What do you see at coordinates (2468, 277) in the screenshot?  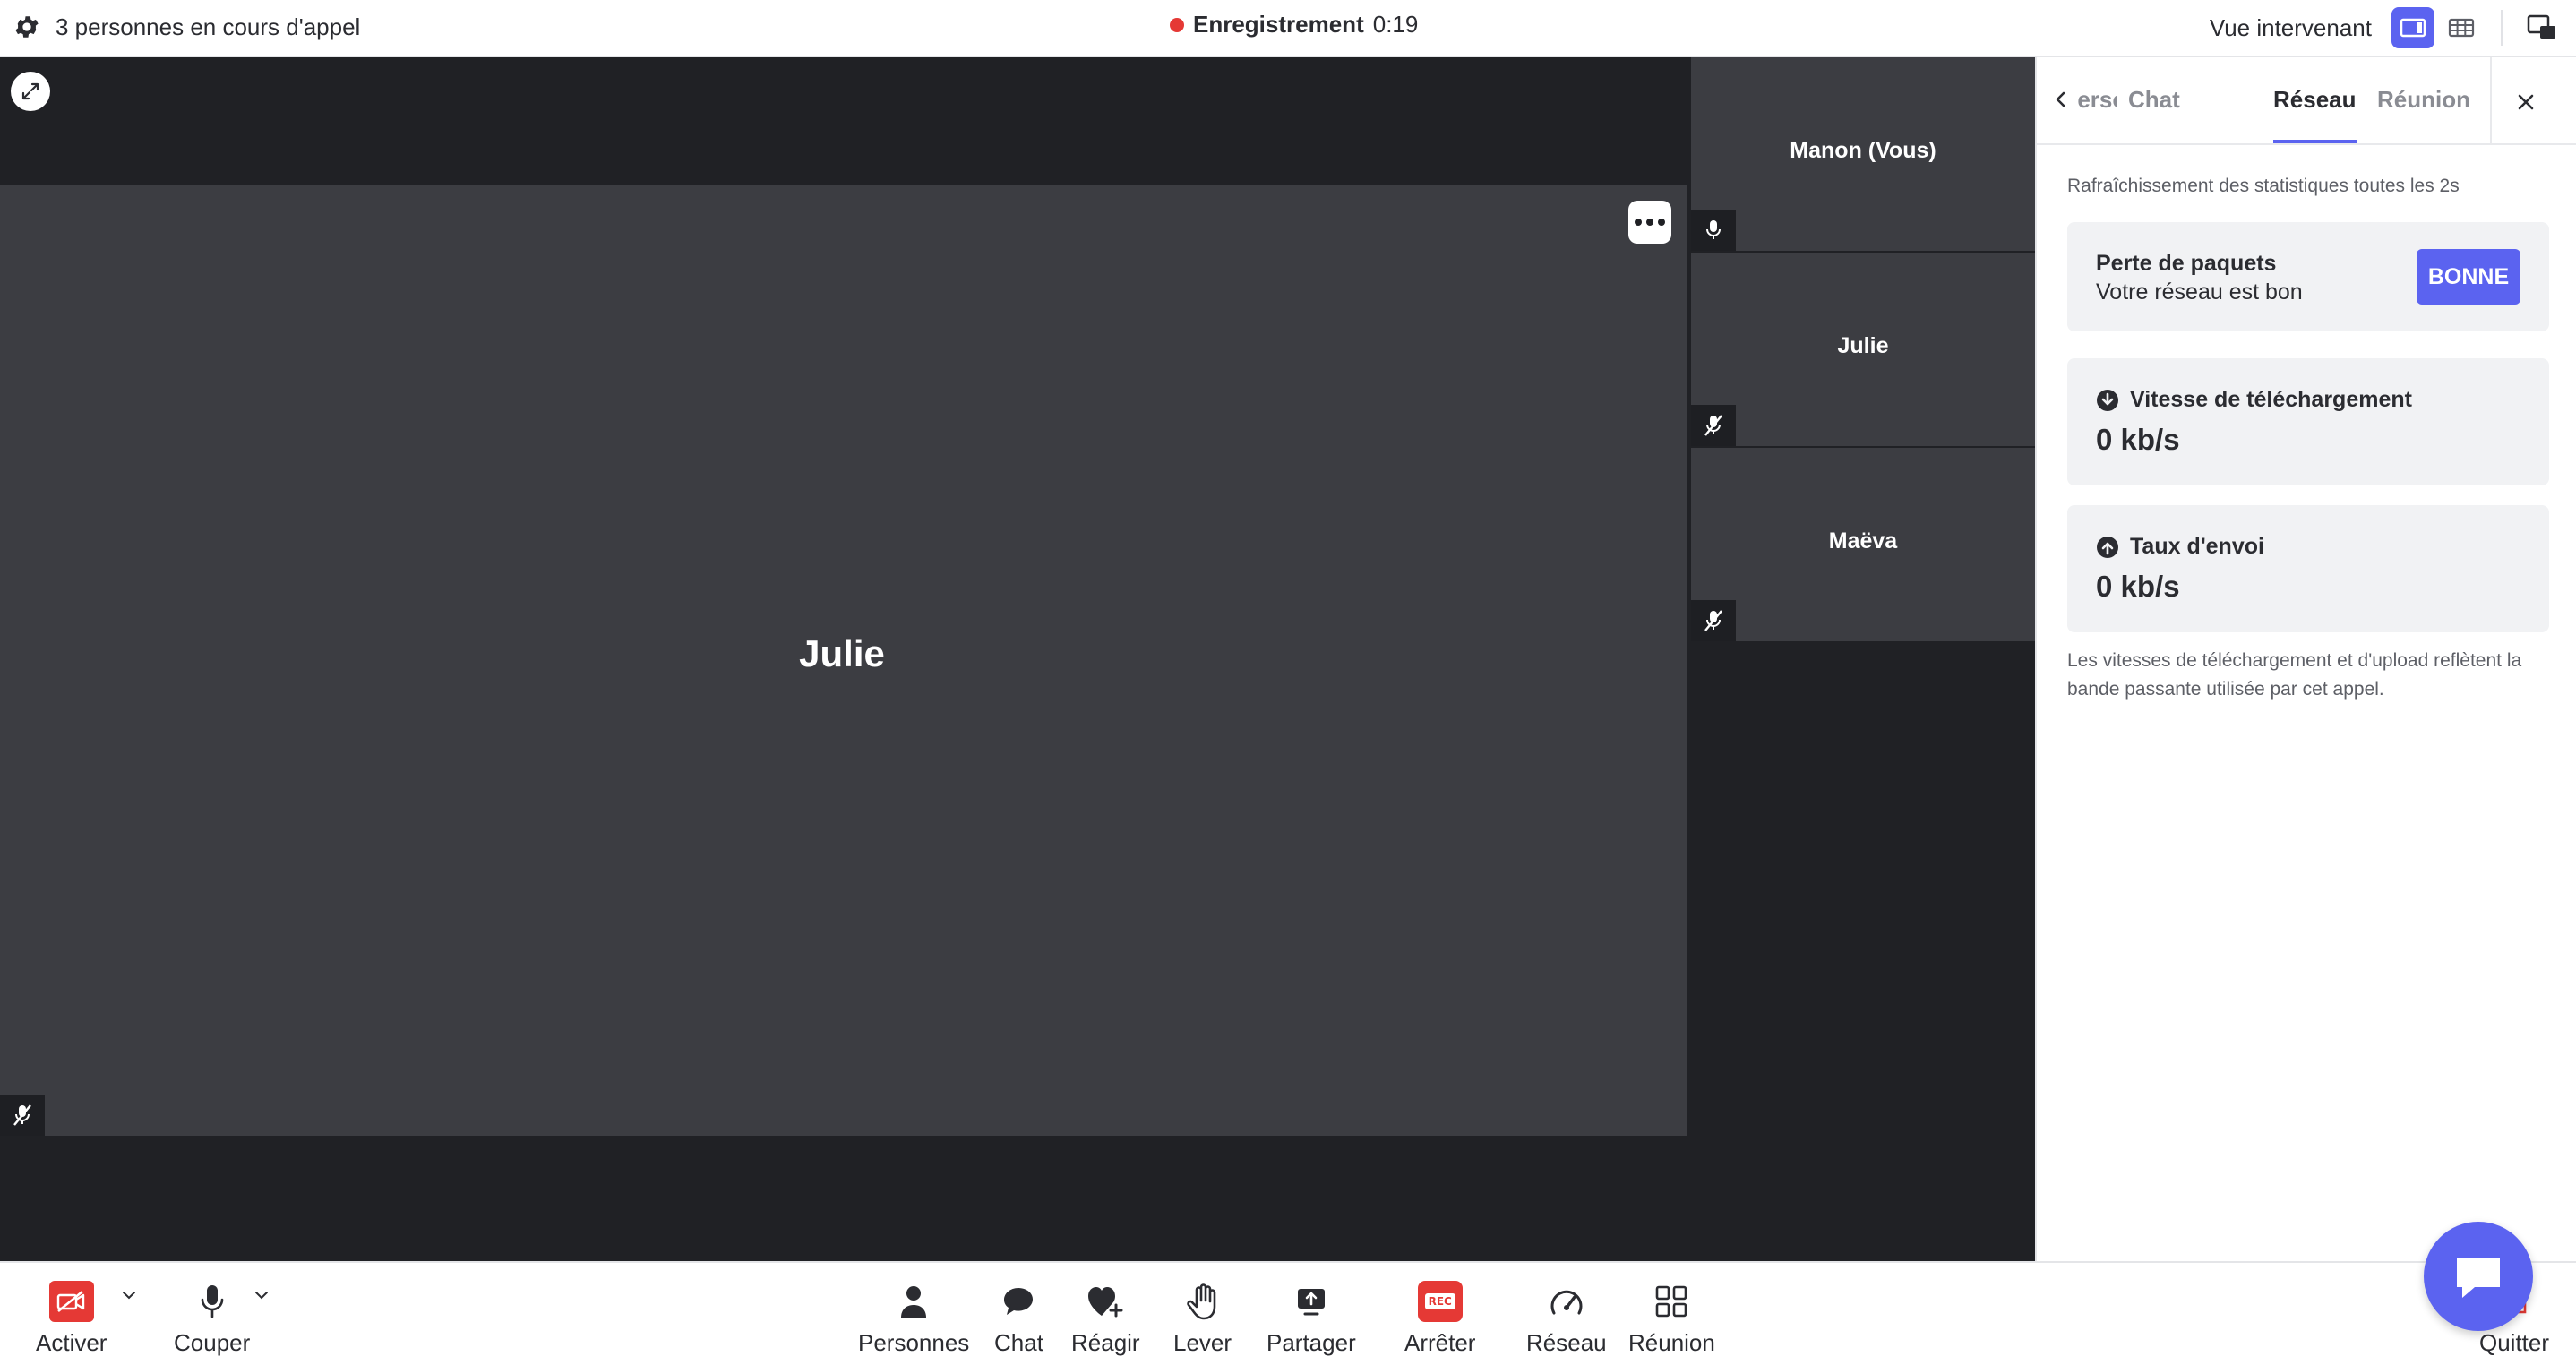 I see `quality-badge: BONNE` at bounding box center [2468, 277].